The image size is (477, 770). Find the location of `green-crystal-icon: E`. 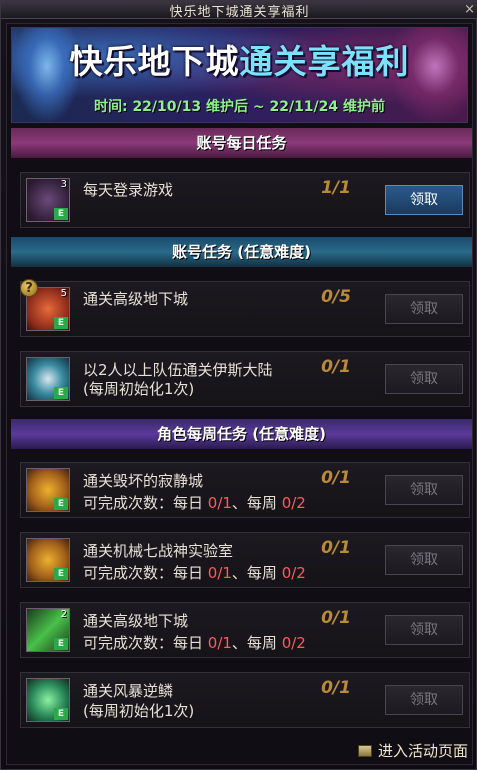

green-crystal-icon: E is located at coordinates (48, 700).